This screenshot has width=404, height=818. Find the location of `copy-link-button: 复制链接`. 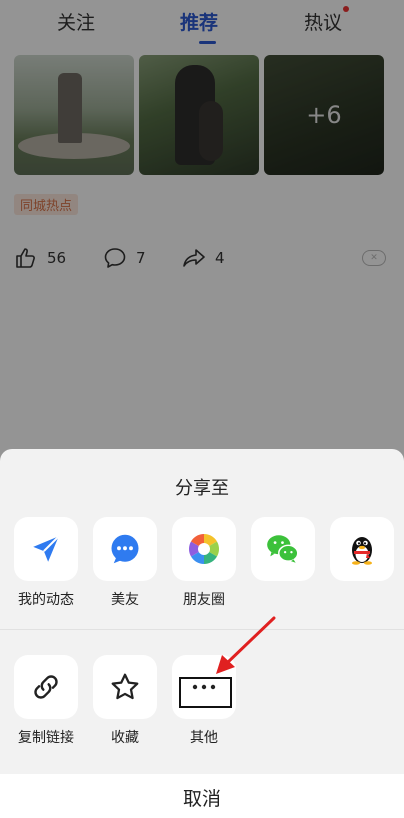

copy-link-button: 复制链接 is located at coordinates (46, 701).